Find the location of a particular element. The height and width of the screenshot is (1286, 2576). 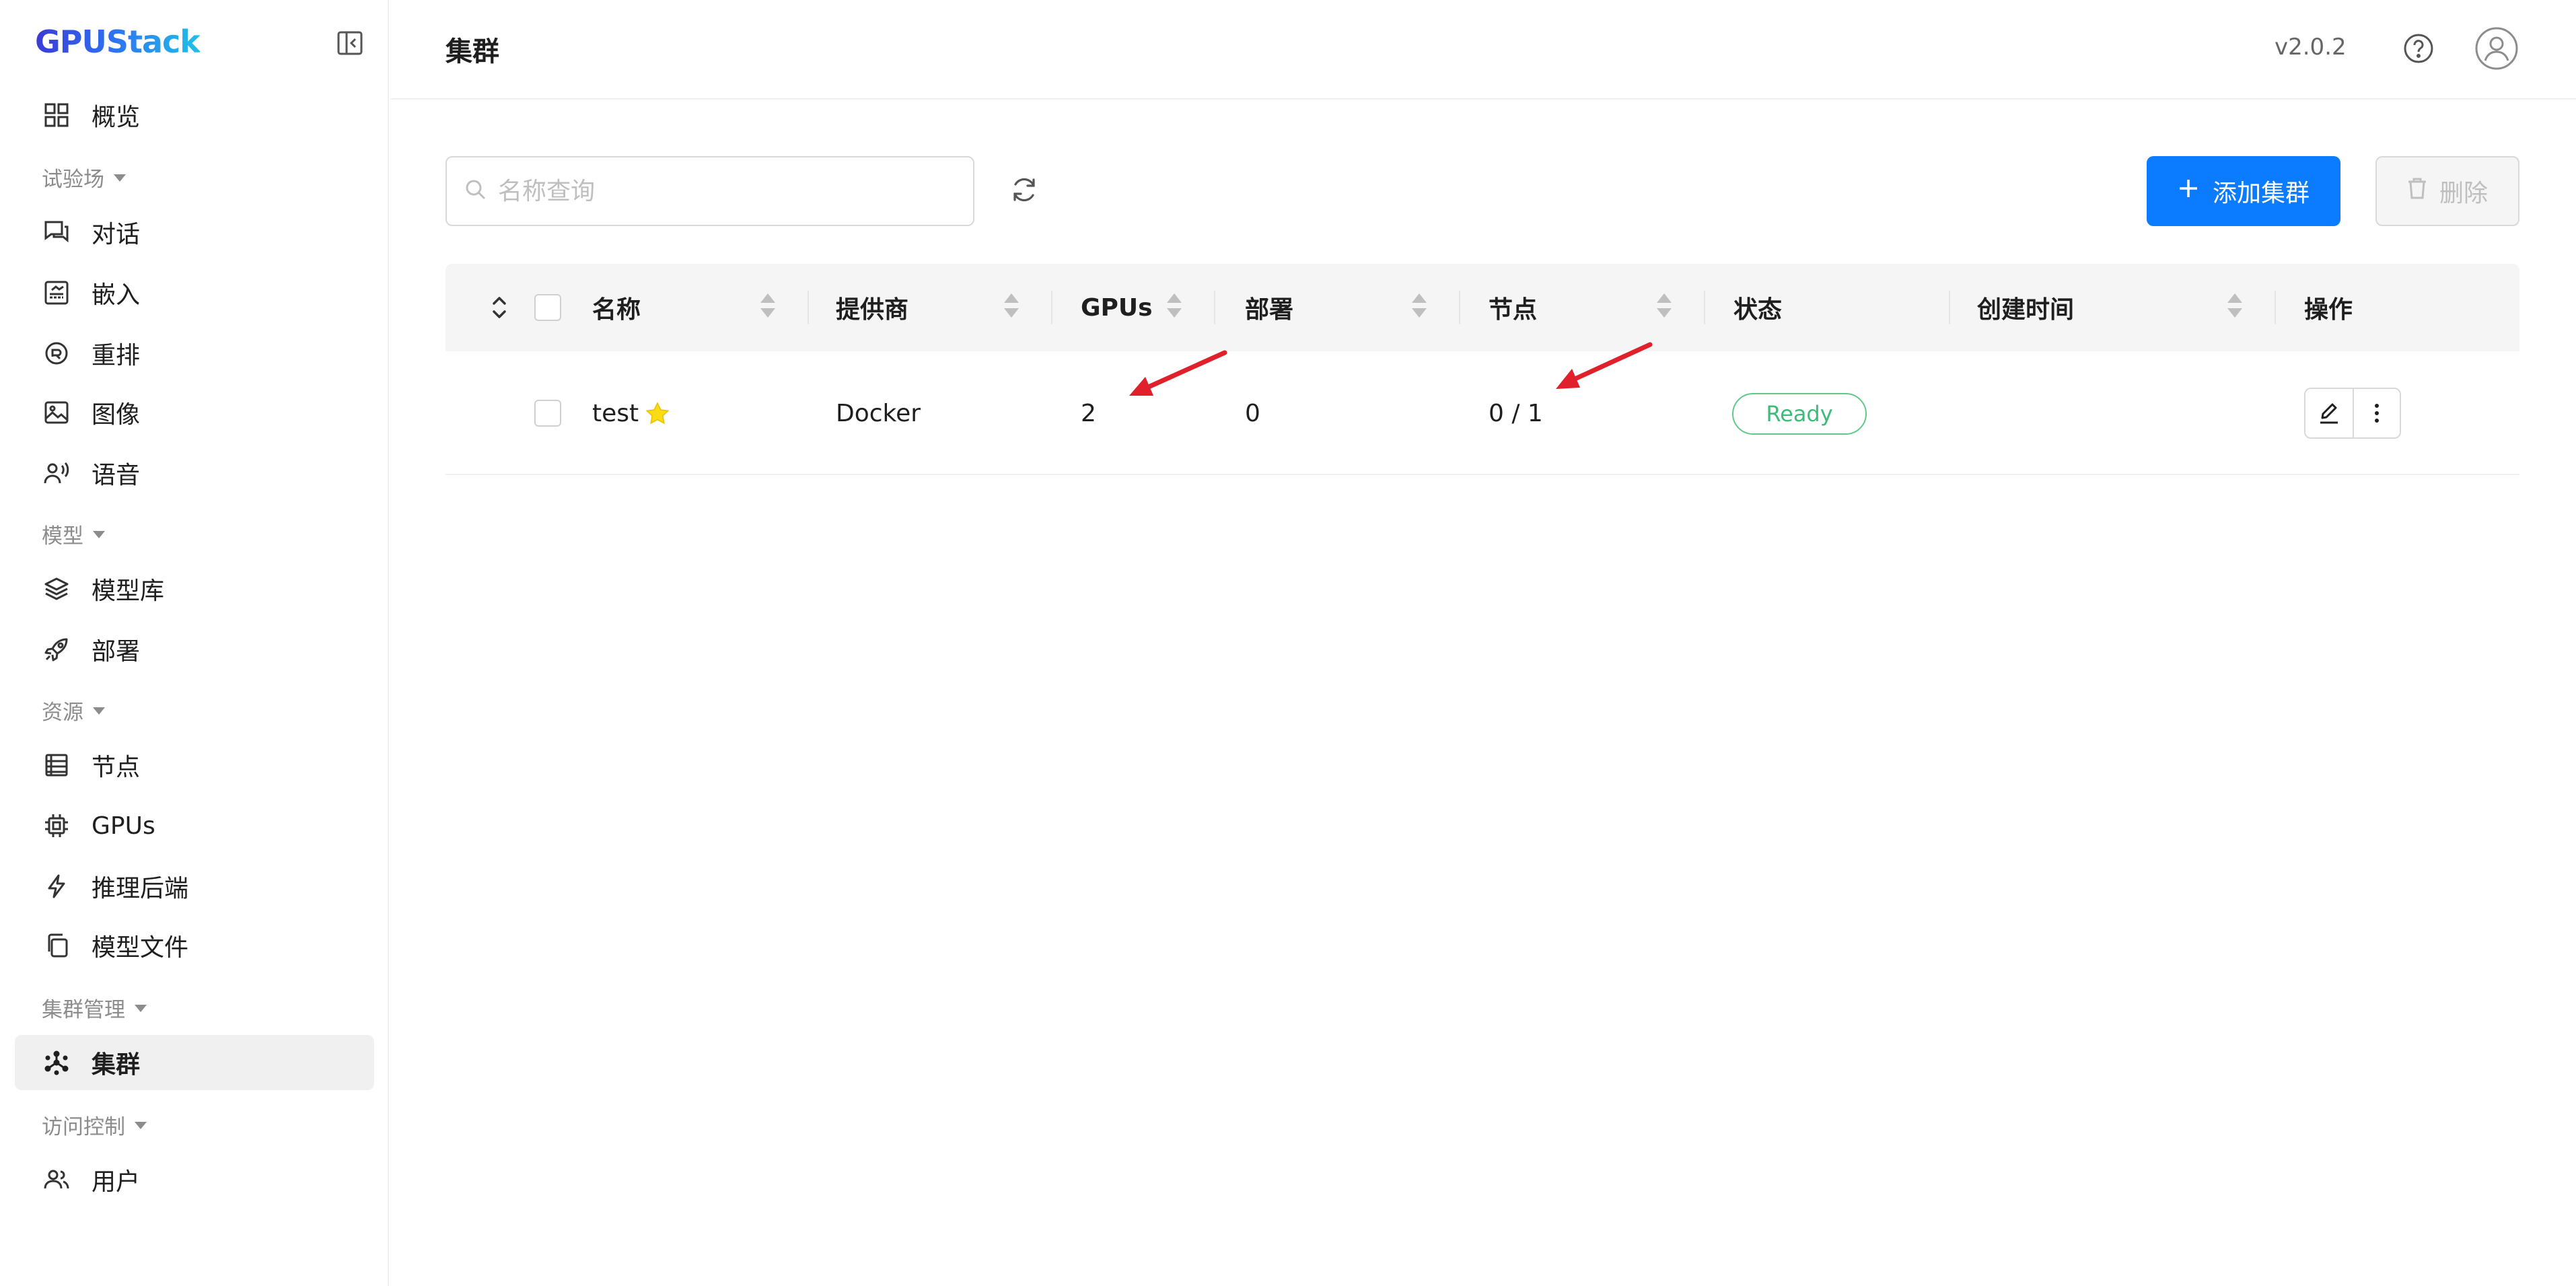

sidebar-item-model-files: 模型文件 is located at coordinates (194, 945).